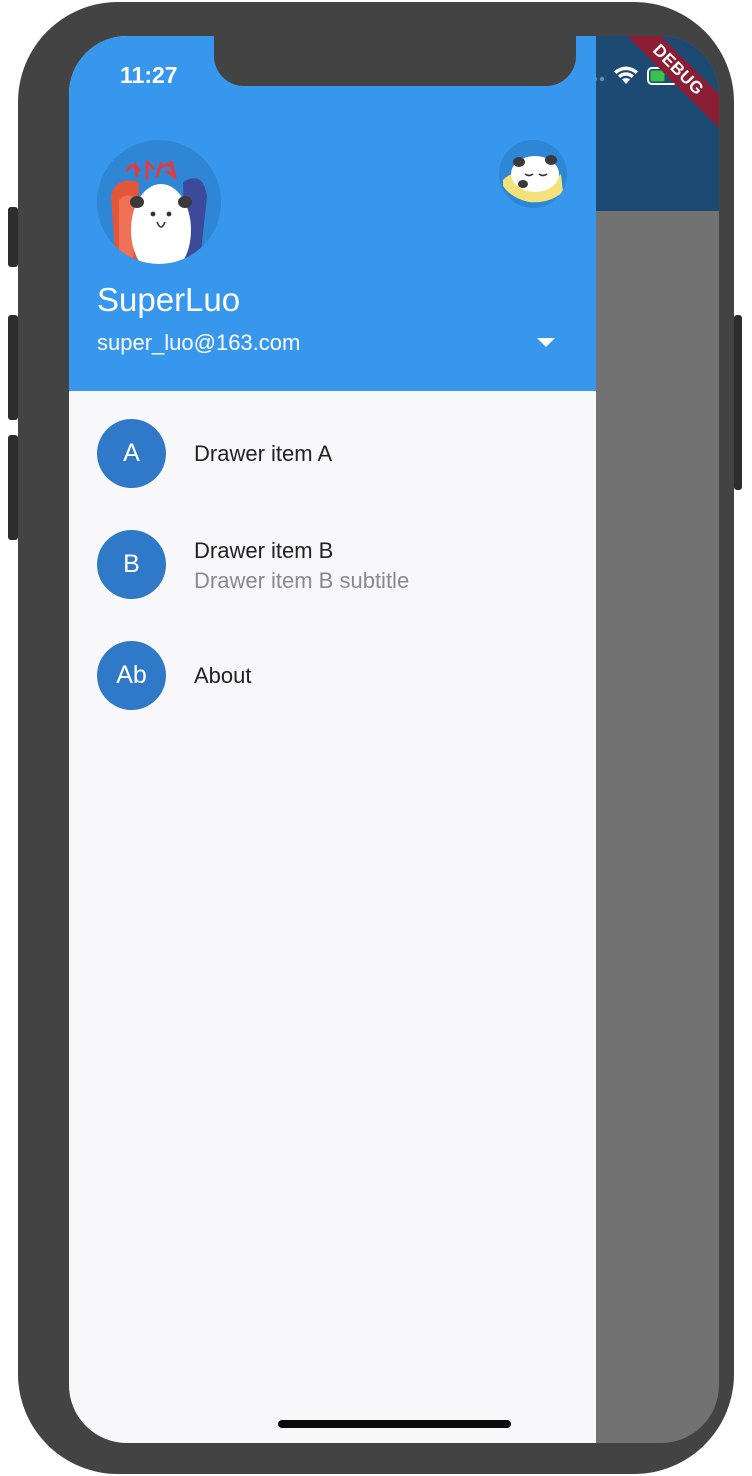 The height and width of the screenshot is (1476, 752). What do you see at coordinates (546, 342) in the screenshot?
I see `account-details-dropdown-icon` at bounding box center [546, 342].